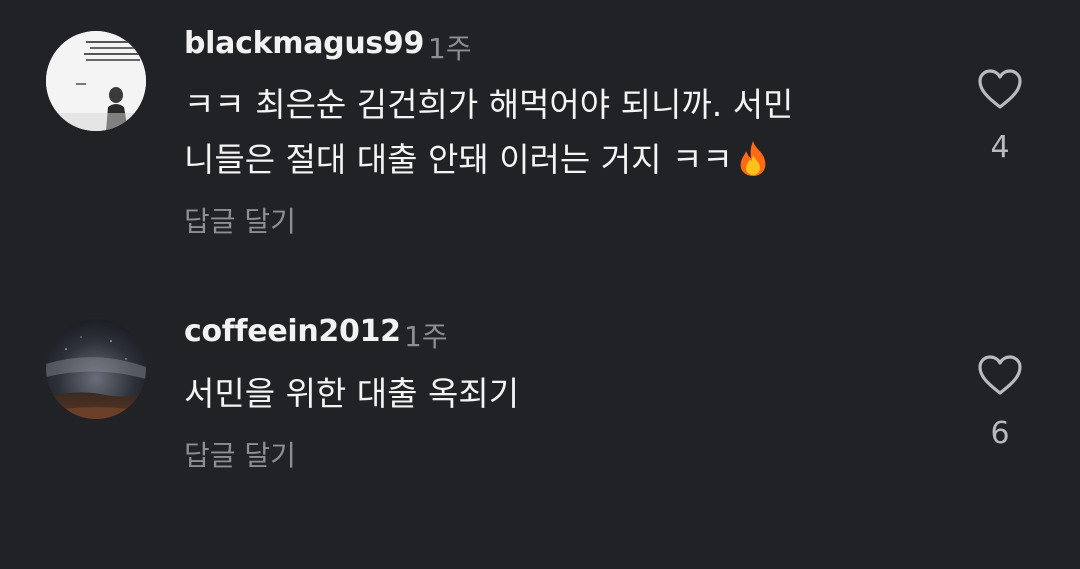 Image resolution: width=1080 pixels, height=569 pixels. I want to click on like-button: 6, so click(1000, 402).